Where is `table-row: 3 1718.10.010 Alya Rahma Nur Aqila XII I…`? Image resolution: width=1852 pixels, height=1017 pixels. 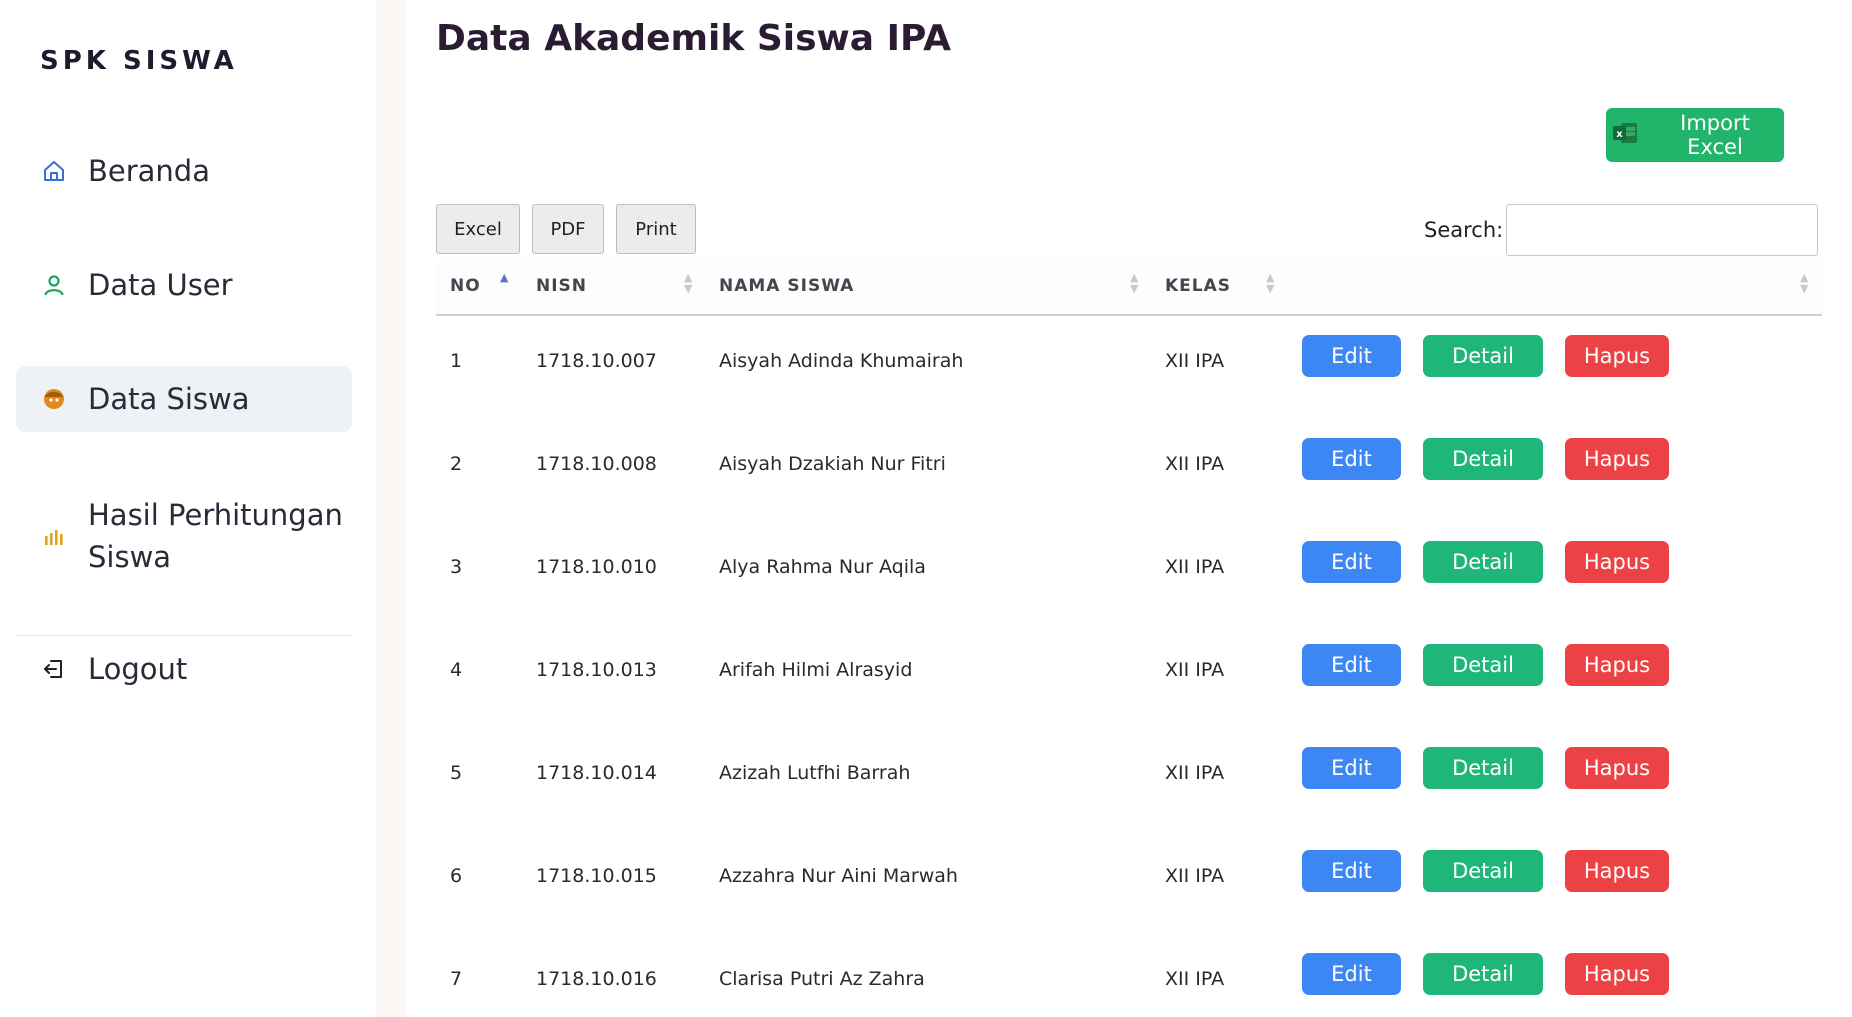 table-row: 3 1718.10.010 Alya Rahma Nur Aqila XII I… is located at coordinates (1129, 571).